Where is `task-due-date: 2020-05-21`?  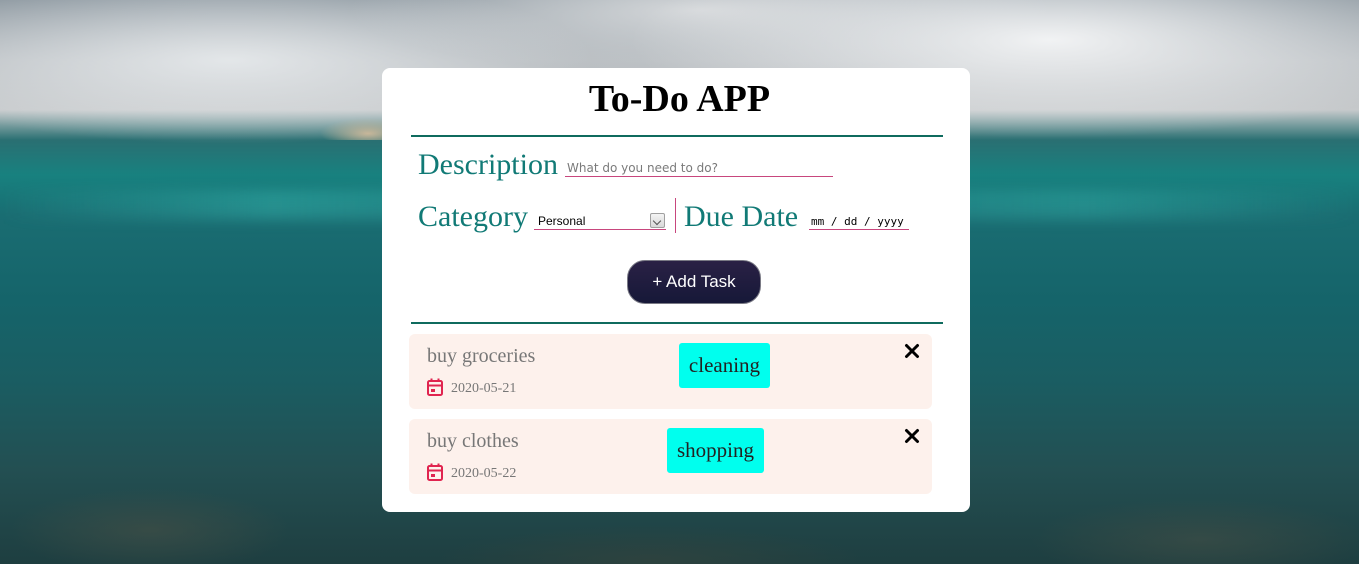 task-due-date: 2020-05-21 is located at coordinates (484, 388).